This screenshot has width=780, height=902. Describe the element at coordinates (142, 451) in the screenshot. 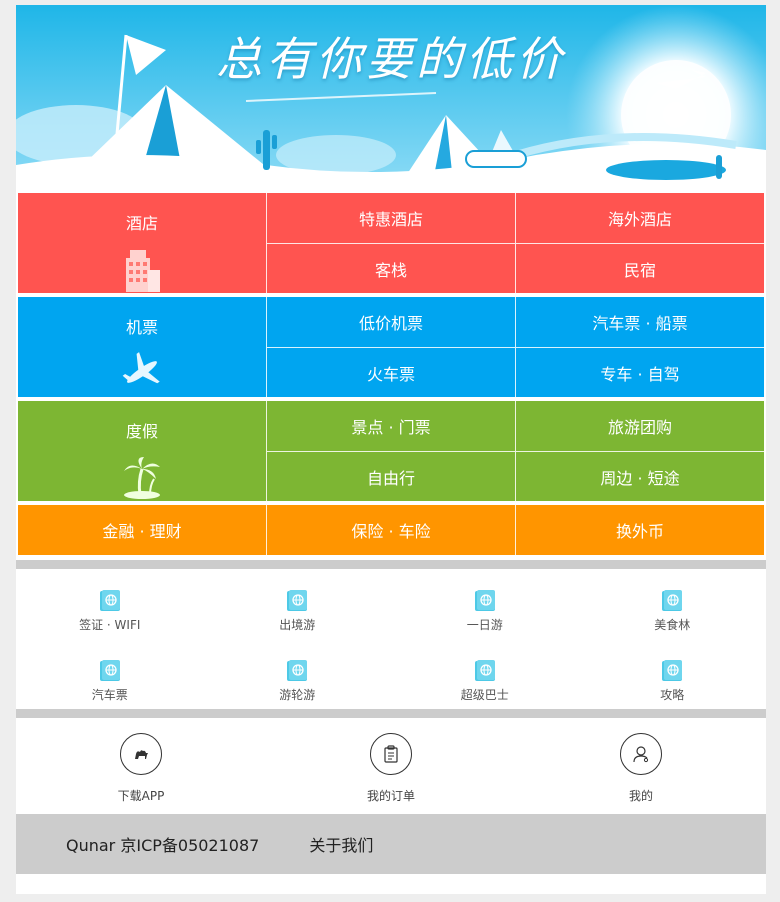

I see `vacation-main-button: 度假` at that location.